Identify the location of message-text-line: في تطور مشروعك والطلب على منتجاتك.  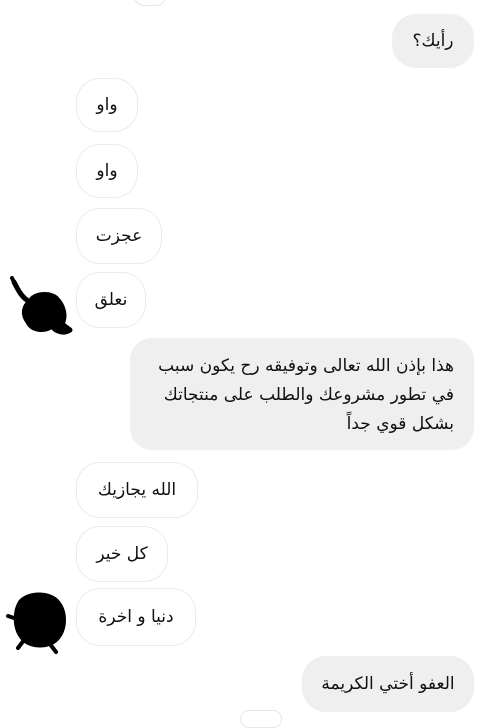
(308, 395).